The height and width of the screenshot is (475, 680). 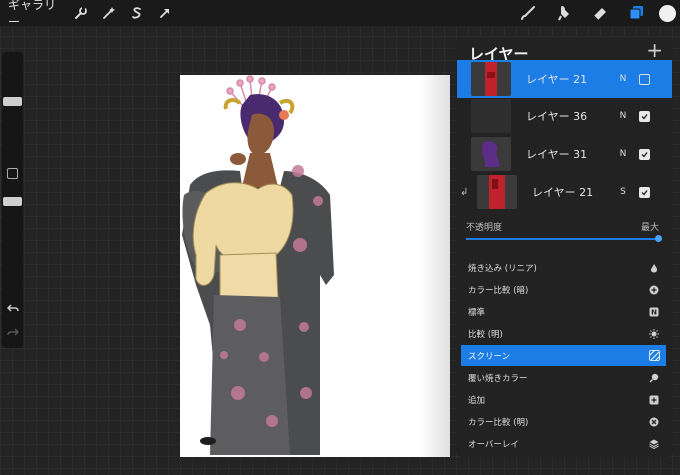 What do you see at coordinates (658, 238) in the screenshot?
I see `opacity-slider-knob` at bounding box center [658, 238].